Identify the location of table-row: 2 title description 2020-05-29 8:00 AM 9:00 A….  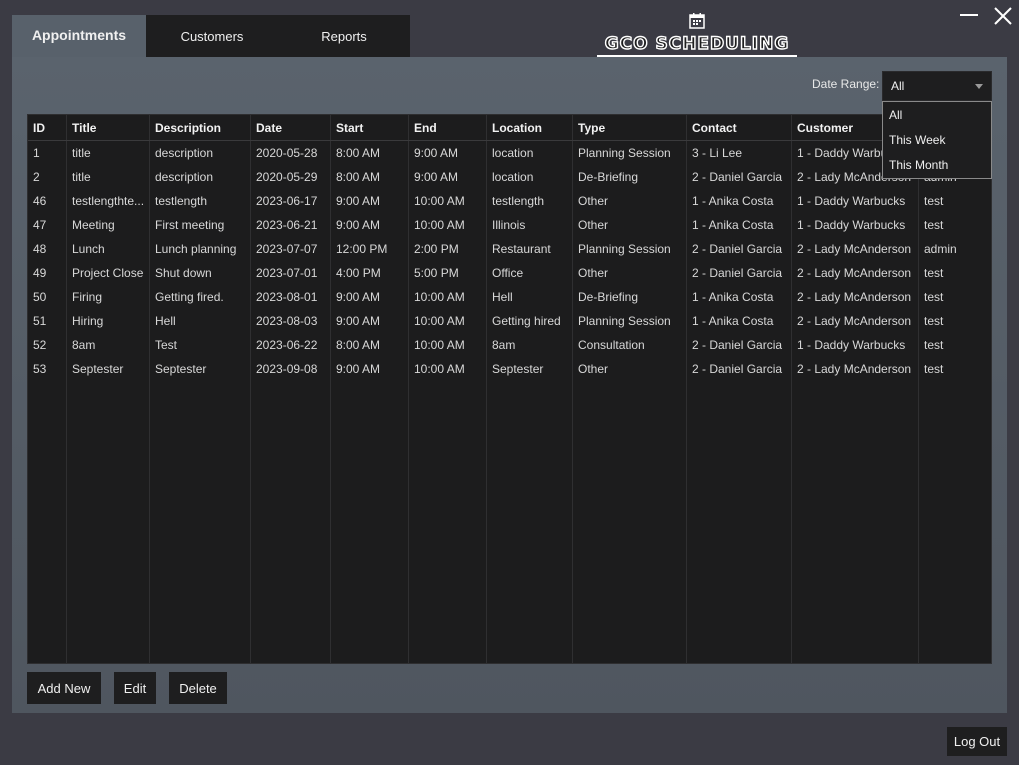
(509, 177).